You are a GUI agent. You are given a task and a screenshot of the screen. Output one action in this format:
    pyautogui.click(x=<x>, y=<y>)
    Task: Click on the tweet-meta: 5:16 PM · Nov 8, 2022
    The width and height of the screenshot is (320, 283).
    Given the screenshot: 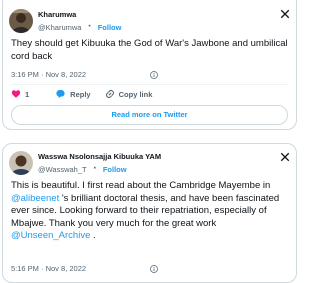 What is the action you would take?
    pyautogui.click(x=84, y=268)
    